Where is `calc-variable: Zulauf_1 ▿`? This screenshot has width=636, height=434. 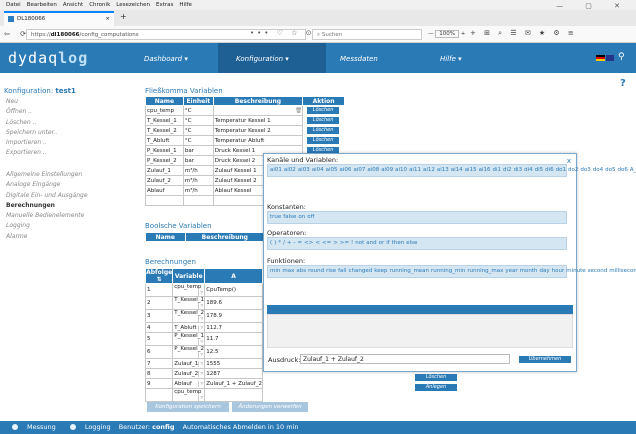 calc-variable: Zulauf_1 ▿ is located at coordinates (189, 363).